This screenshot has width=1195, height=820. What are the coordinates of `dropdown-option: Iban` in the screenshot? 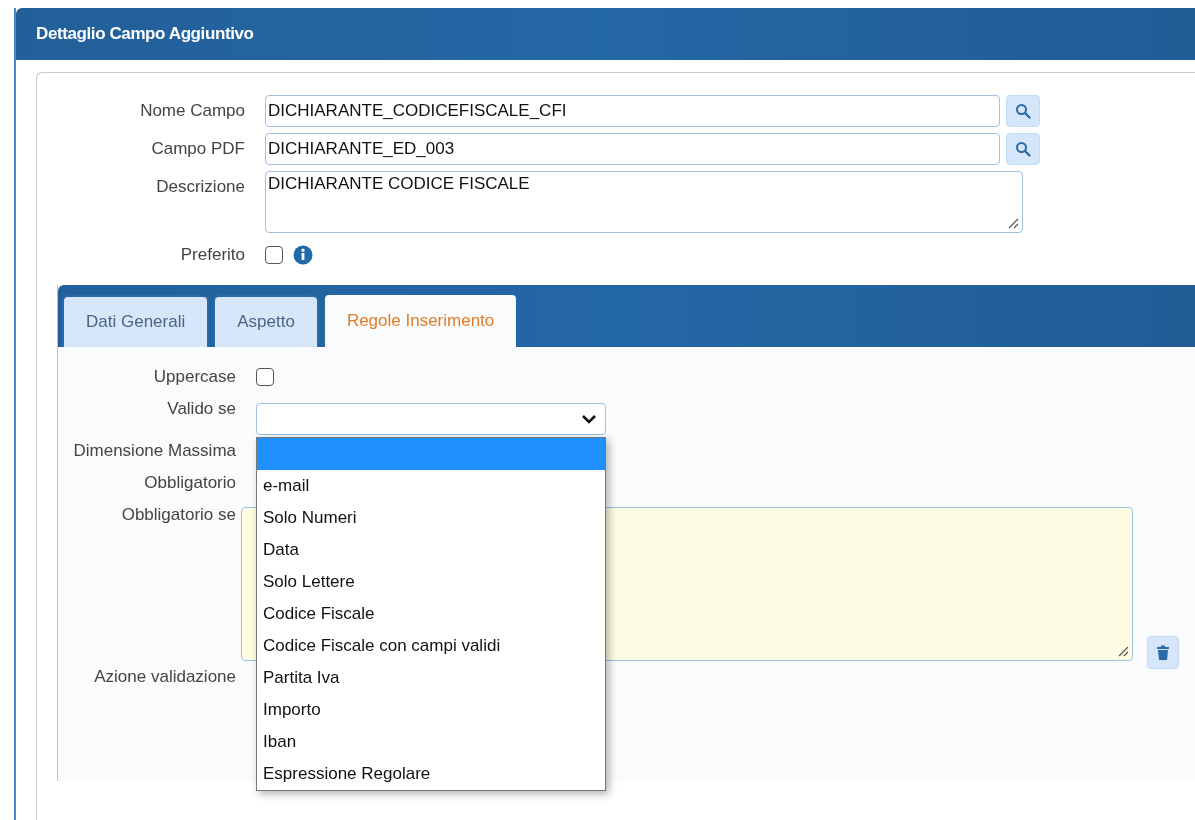 It's located at (431, 742).